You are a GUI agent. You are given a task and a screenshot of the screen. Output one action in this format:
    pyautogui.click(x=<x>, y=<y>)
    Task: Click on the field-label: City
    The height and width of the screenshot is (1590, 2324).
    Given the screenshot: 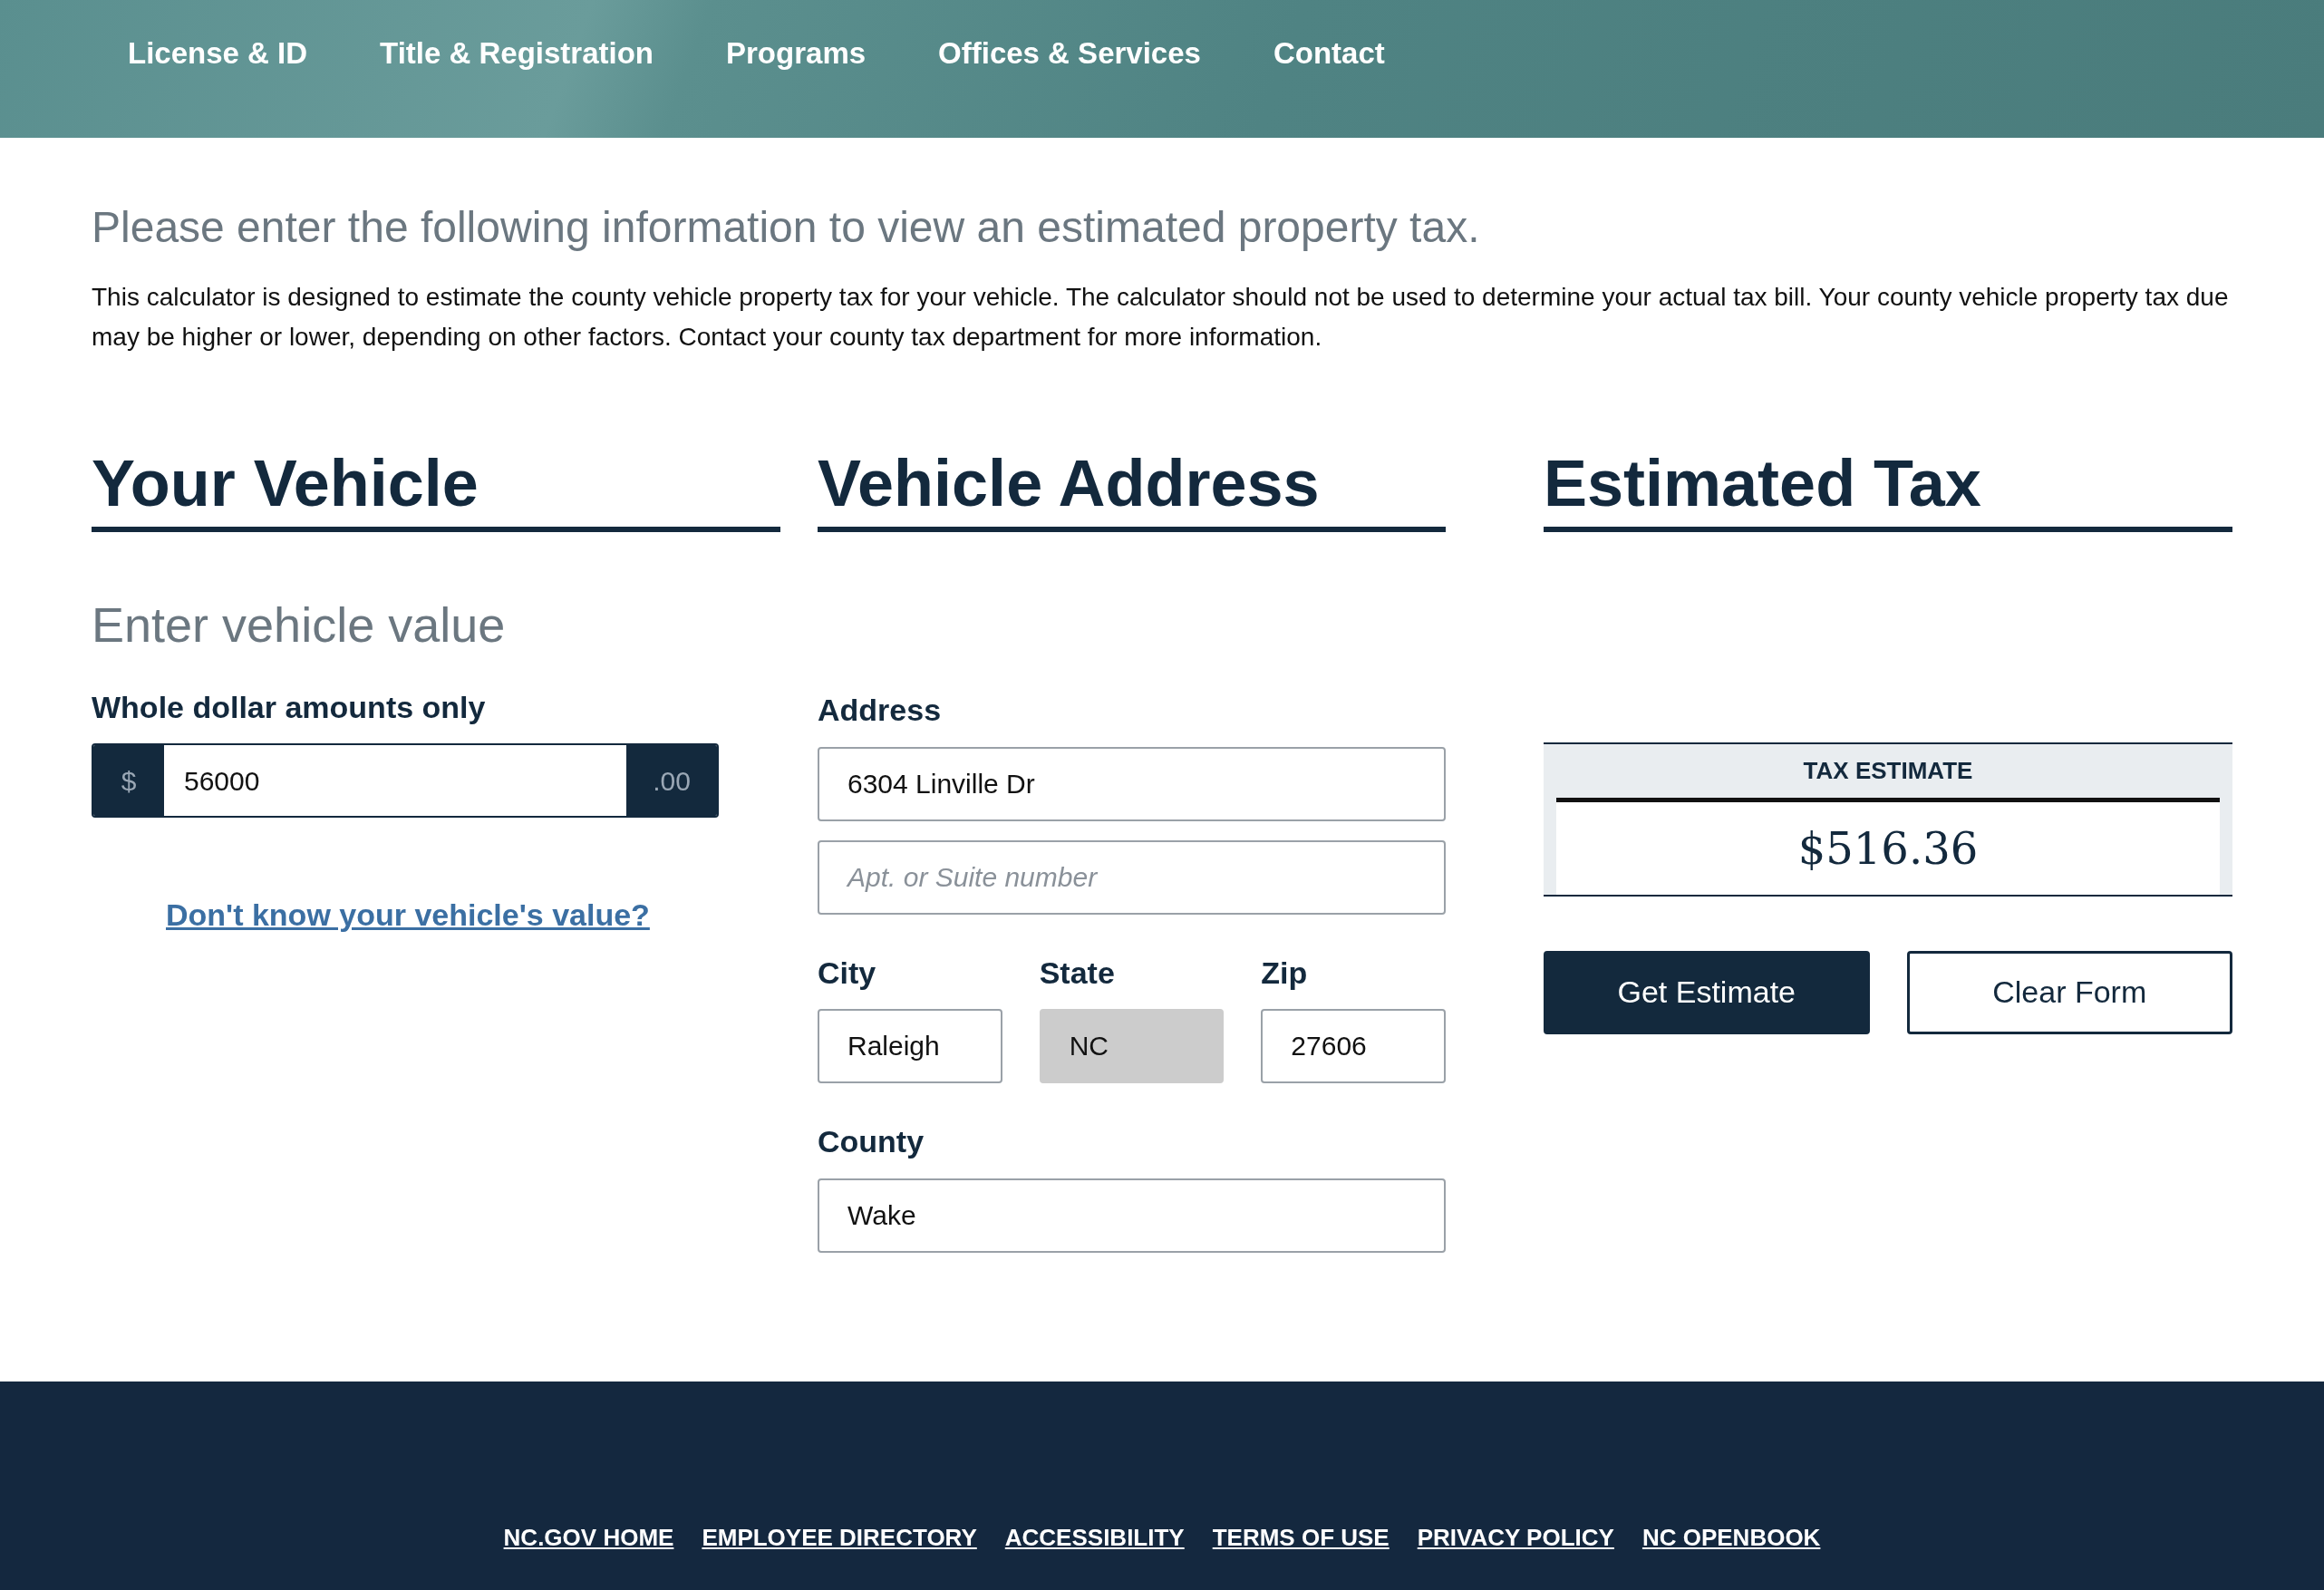 What is the action you would take?
    pyautogui.click(x=847, y=973)
    